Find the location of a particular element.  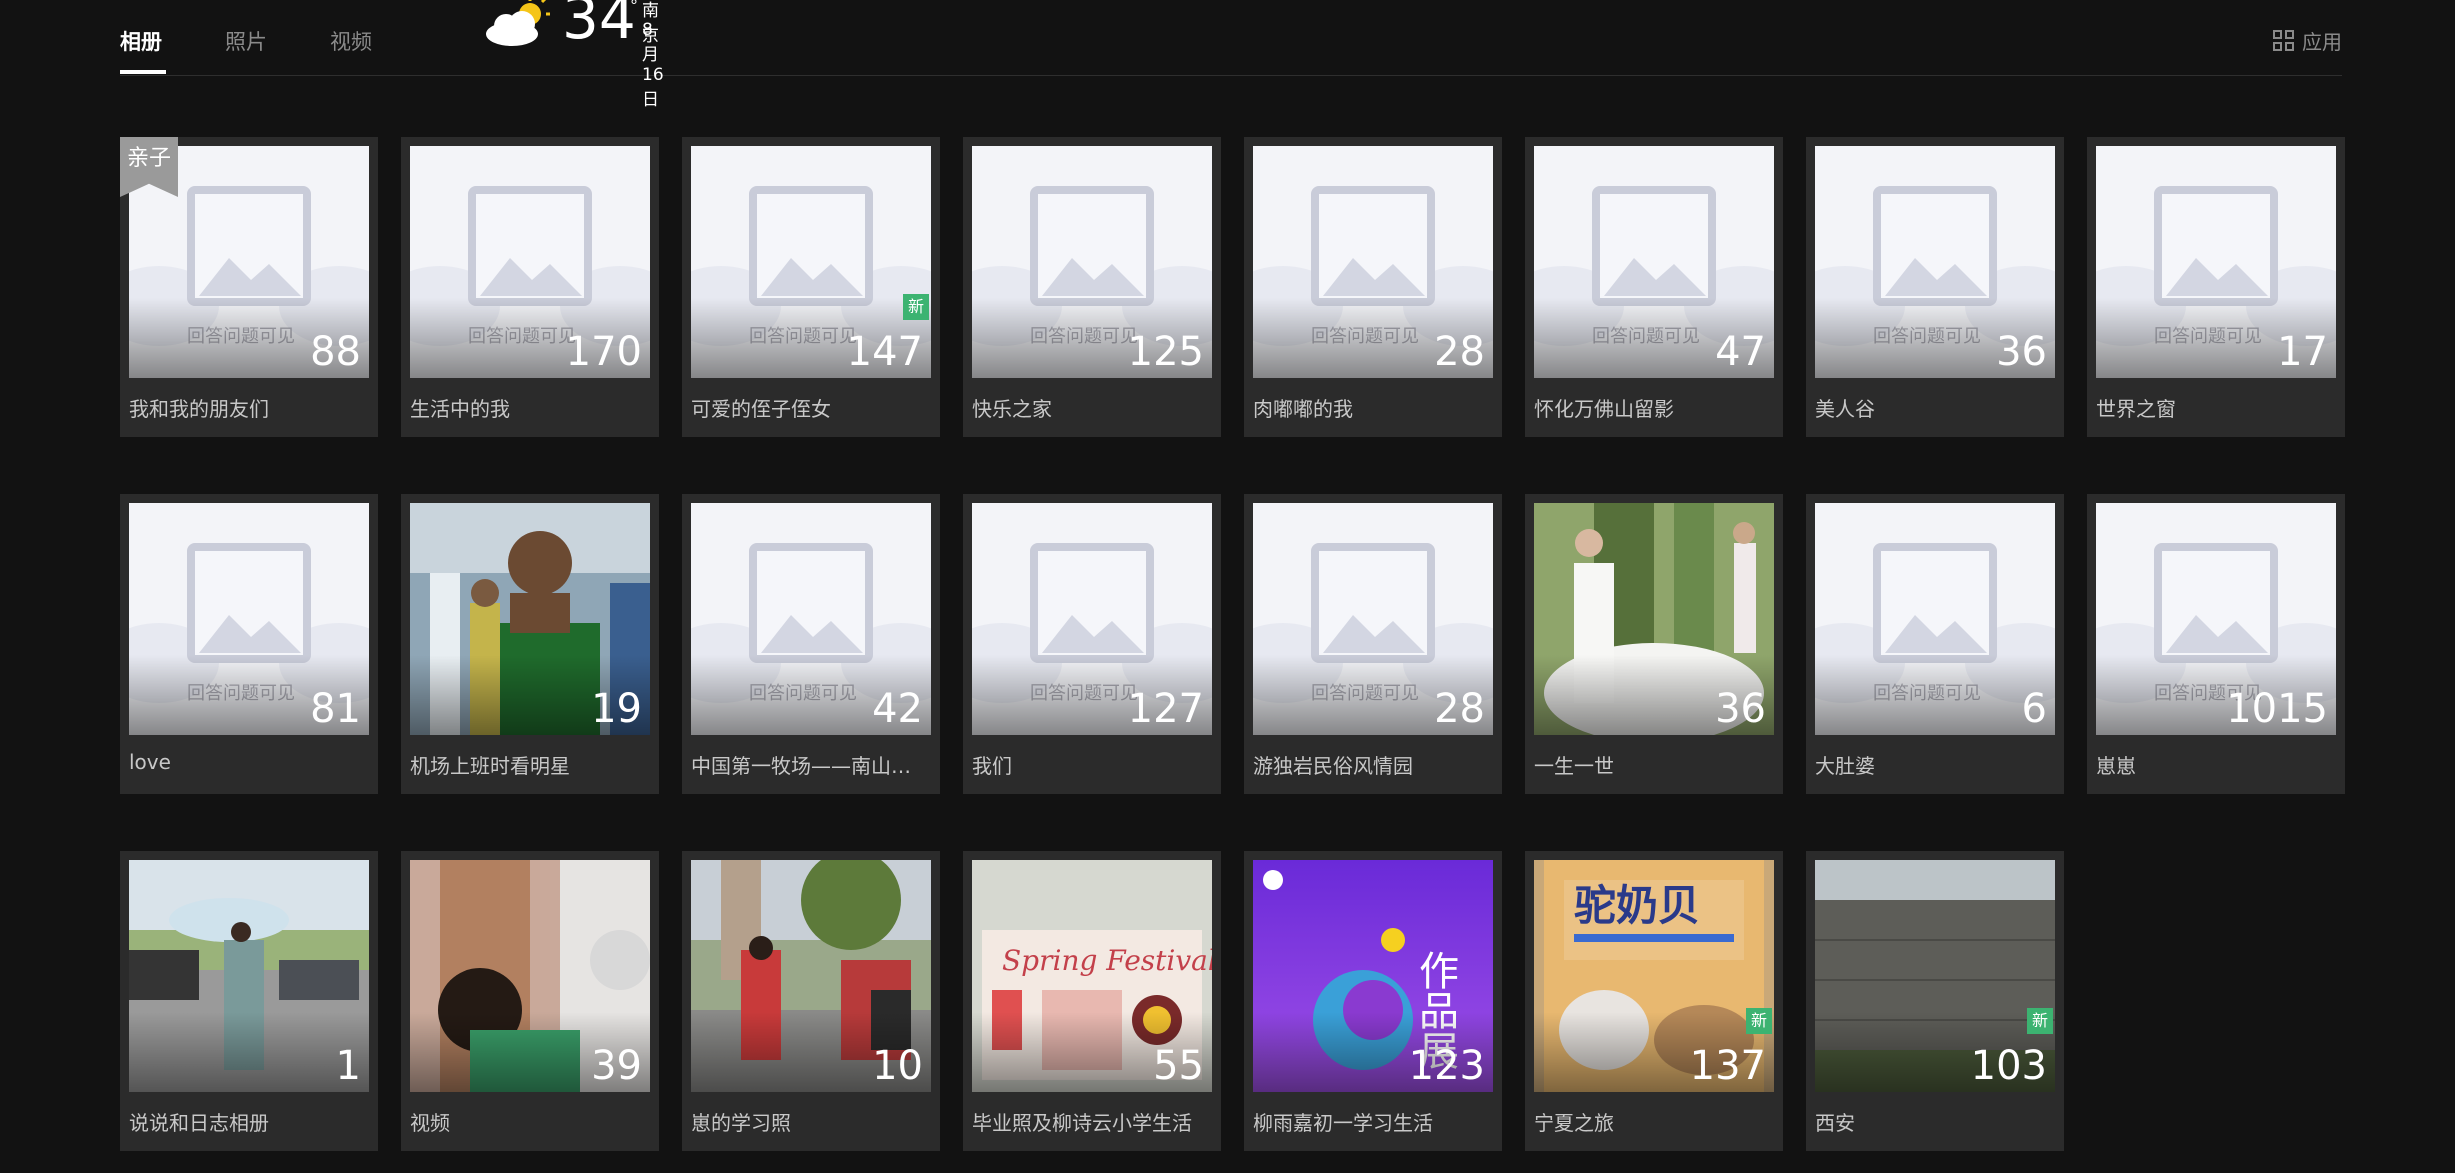

album-name: 世界之窗 is located at coordinates (2216, 407).